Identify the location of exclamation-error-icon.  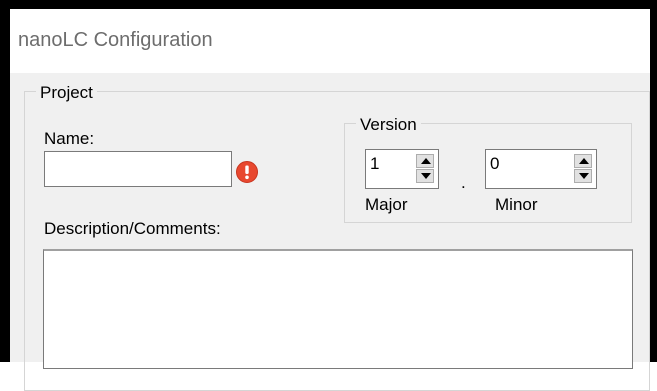
(247, 172).